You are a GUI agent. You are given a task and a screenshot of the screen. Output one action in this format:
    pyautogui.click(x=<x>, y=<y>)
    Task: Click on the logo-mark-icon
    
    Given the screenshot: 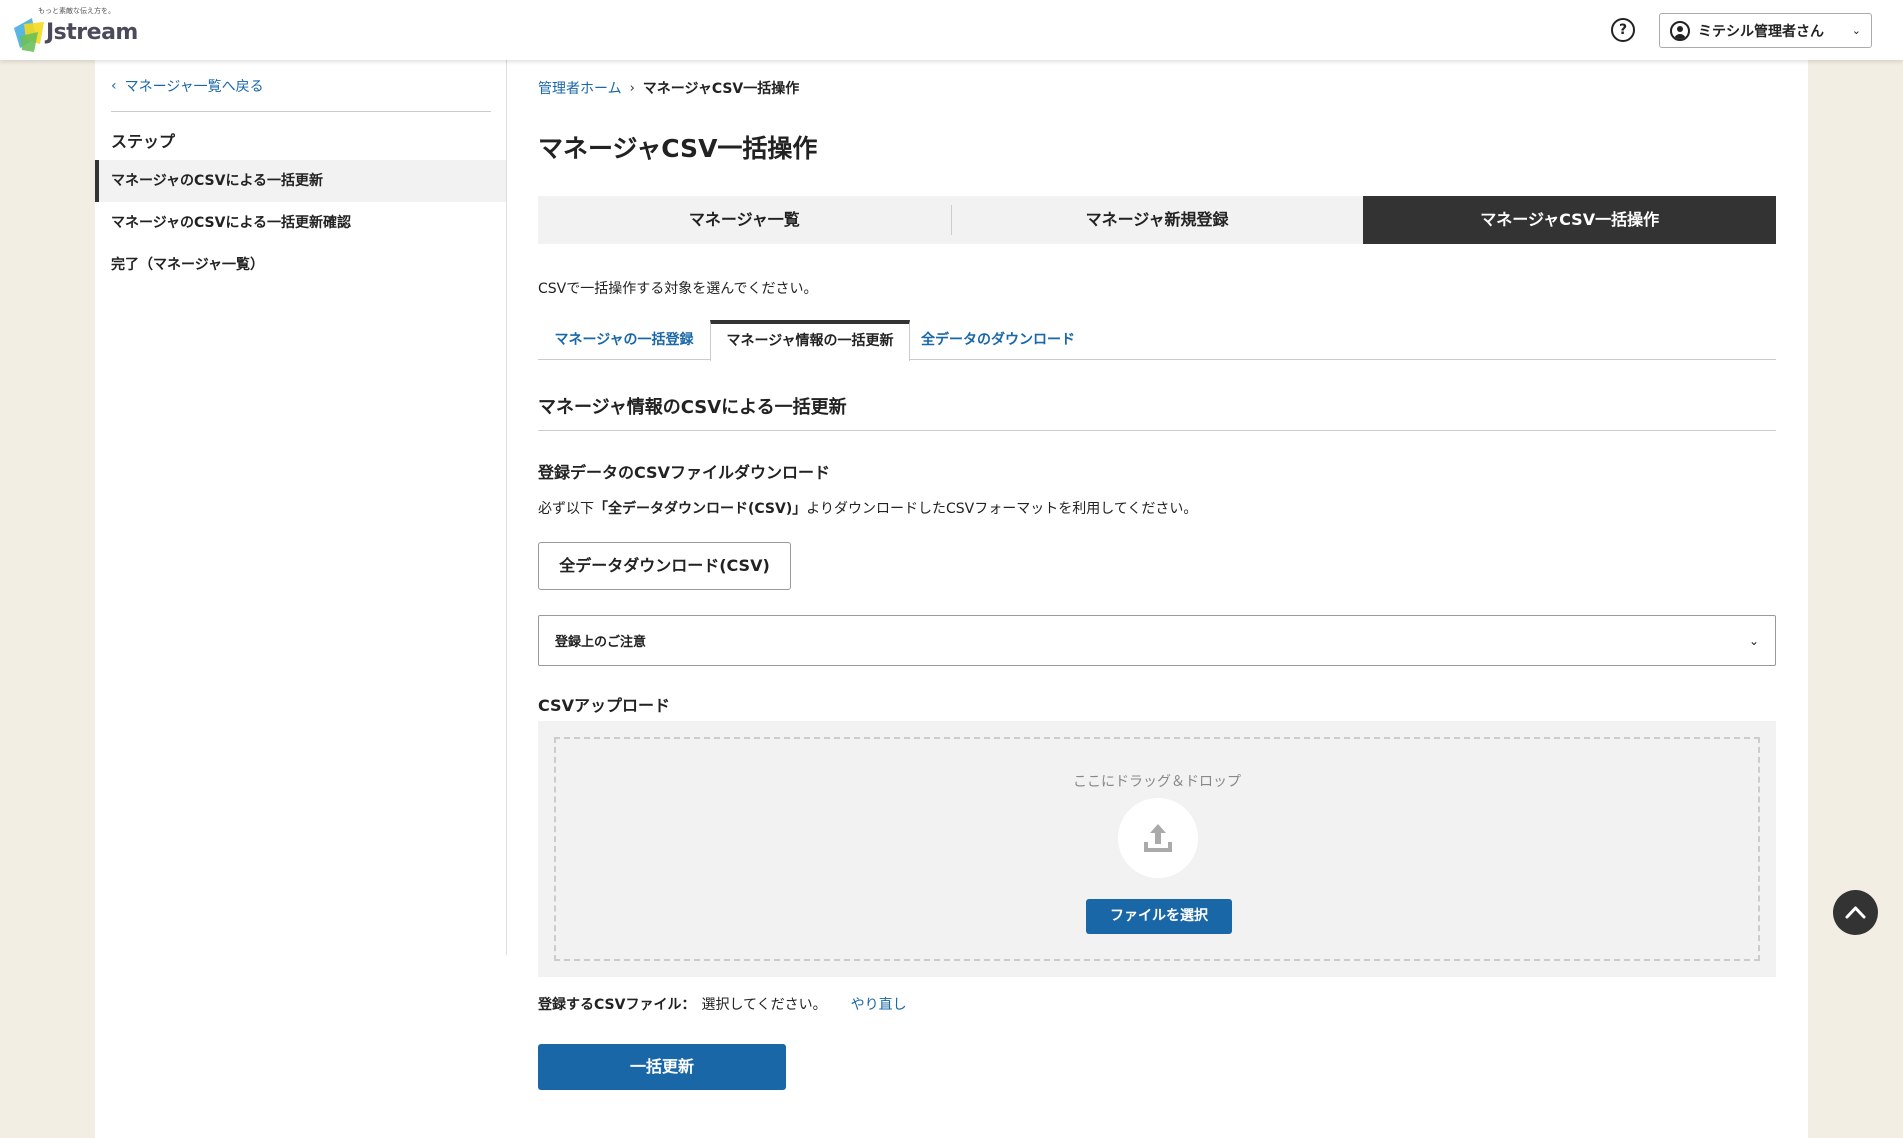 What is the action you would take?
    pyautogui.click(x=29, y=35)
    